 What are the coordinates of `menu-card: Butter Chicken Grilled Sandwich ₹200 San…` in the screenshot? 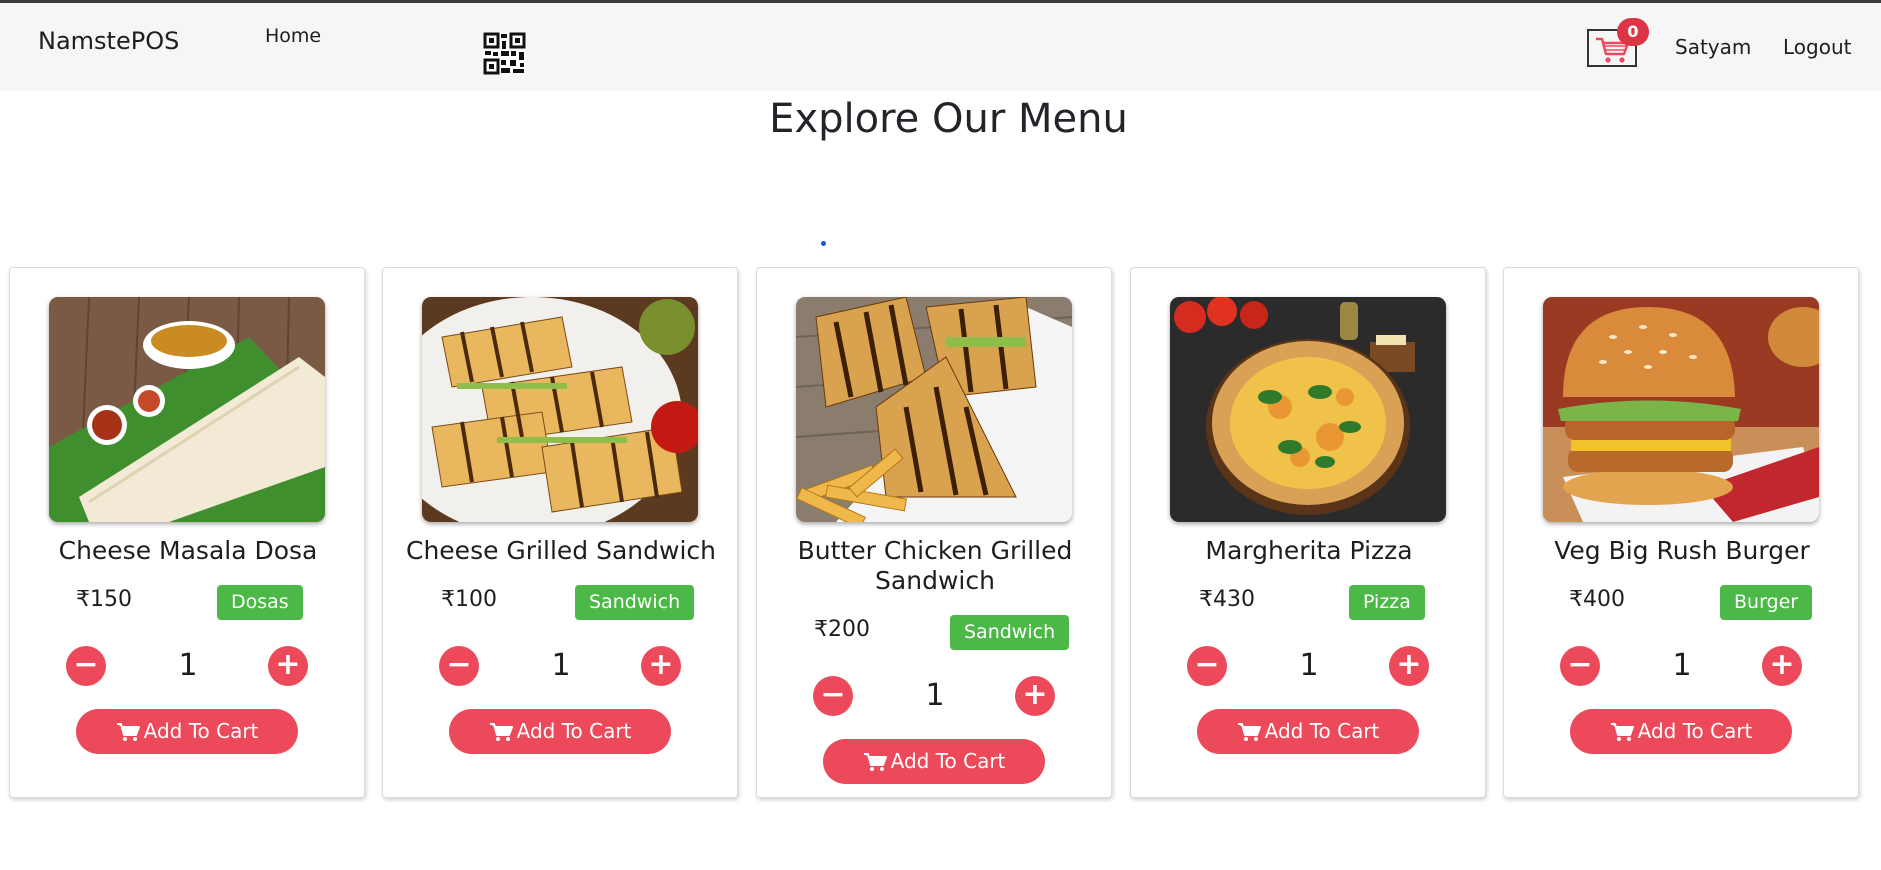 It's located at (934, 532).